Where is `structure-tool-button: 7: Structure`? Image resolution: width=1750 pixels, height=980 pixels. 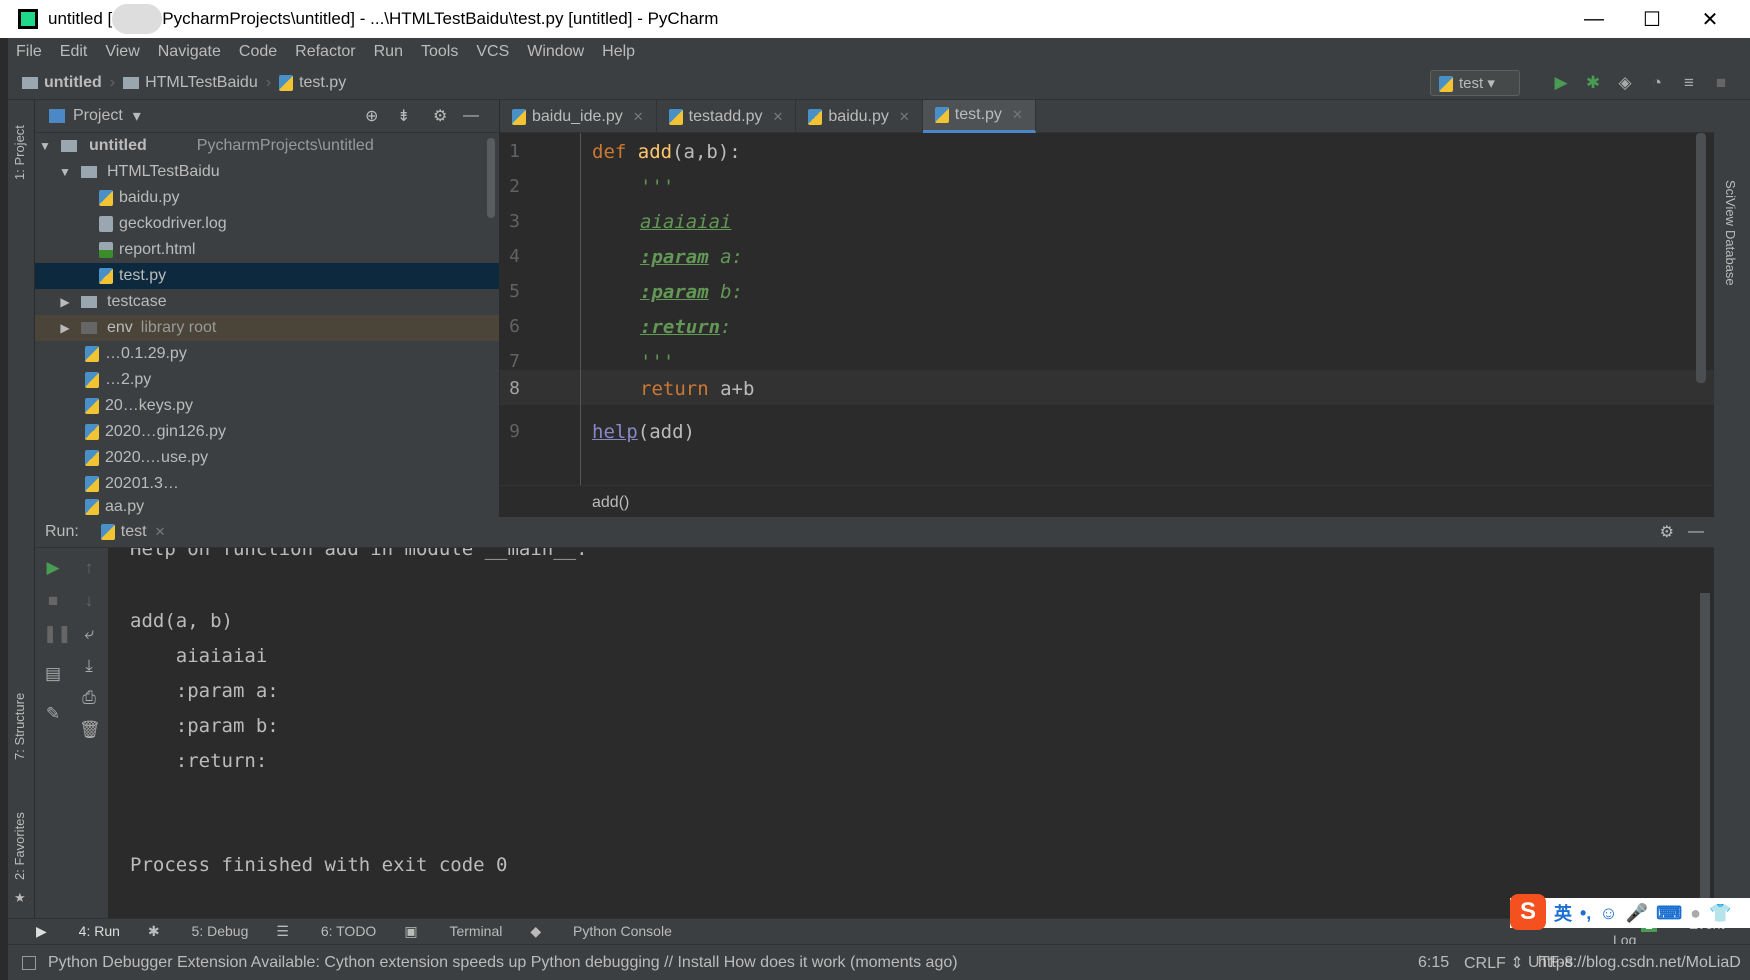 structure-tool-button: 7: Structure is located at coordinates (19, 726).